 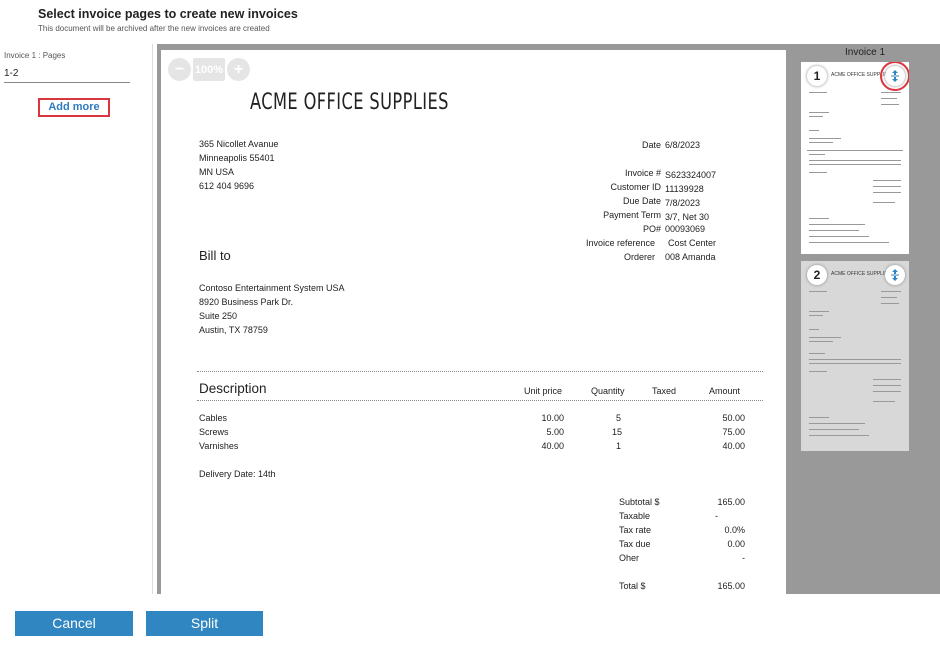 What do you see at coordinates (733, 432) in the screenshot?
I see `item-amount: 75.00` at bounding box center [733, 432].